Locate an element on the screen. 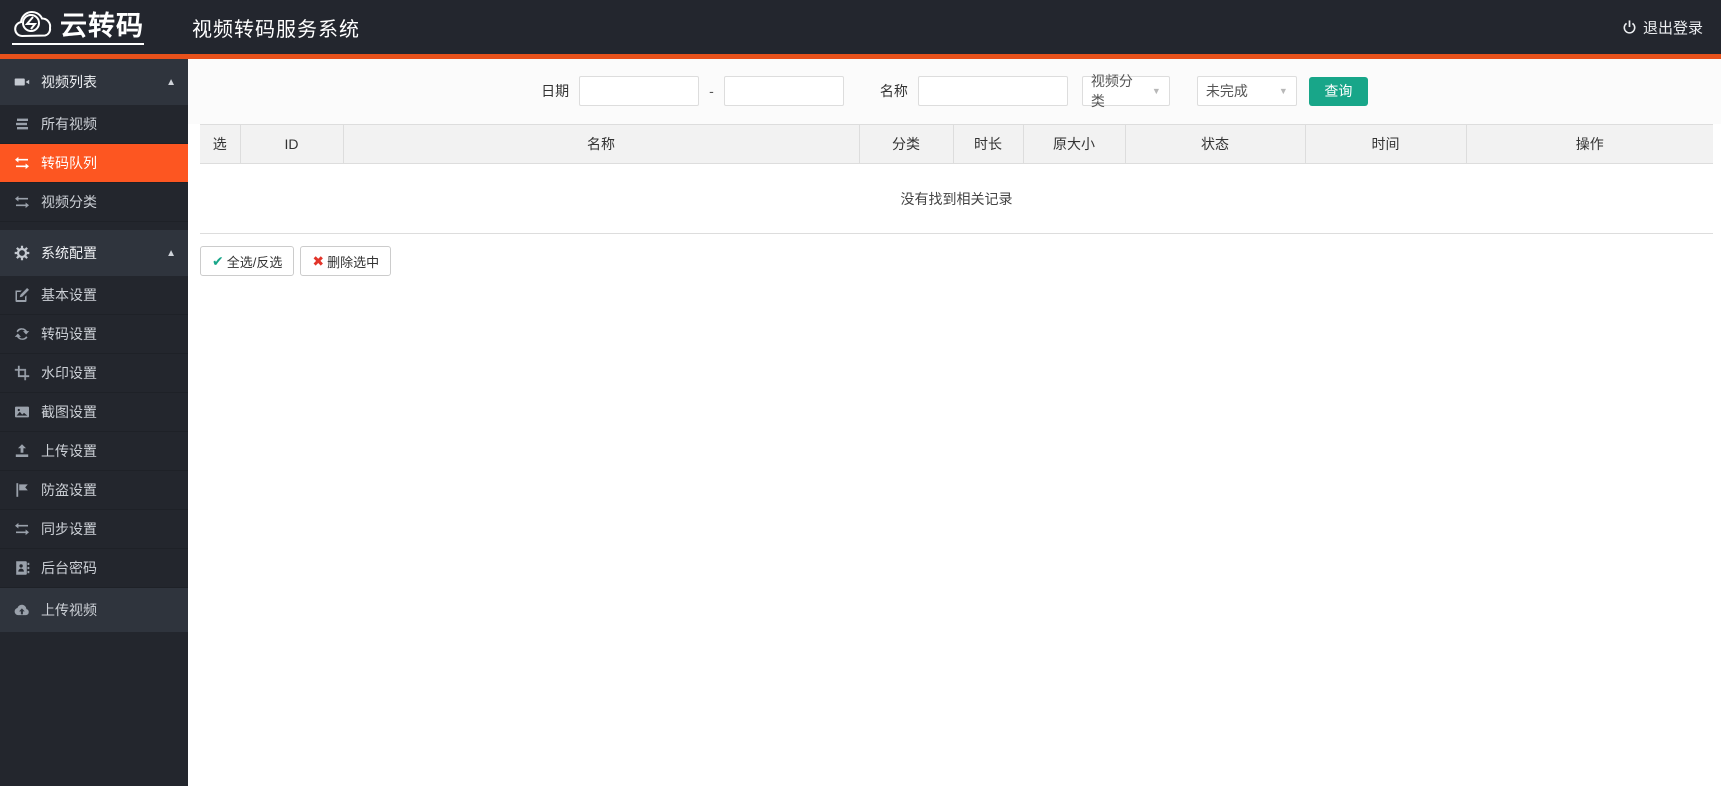 The width and height of the screenshot is (1721, 791). page-title: 视频转码服务系统 is located at coordinates (276, 29).